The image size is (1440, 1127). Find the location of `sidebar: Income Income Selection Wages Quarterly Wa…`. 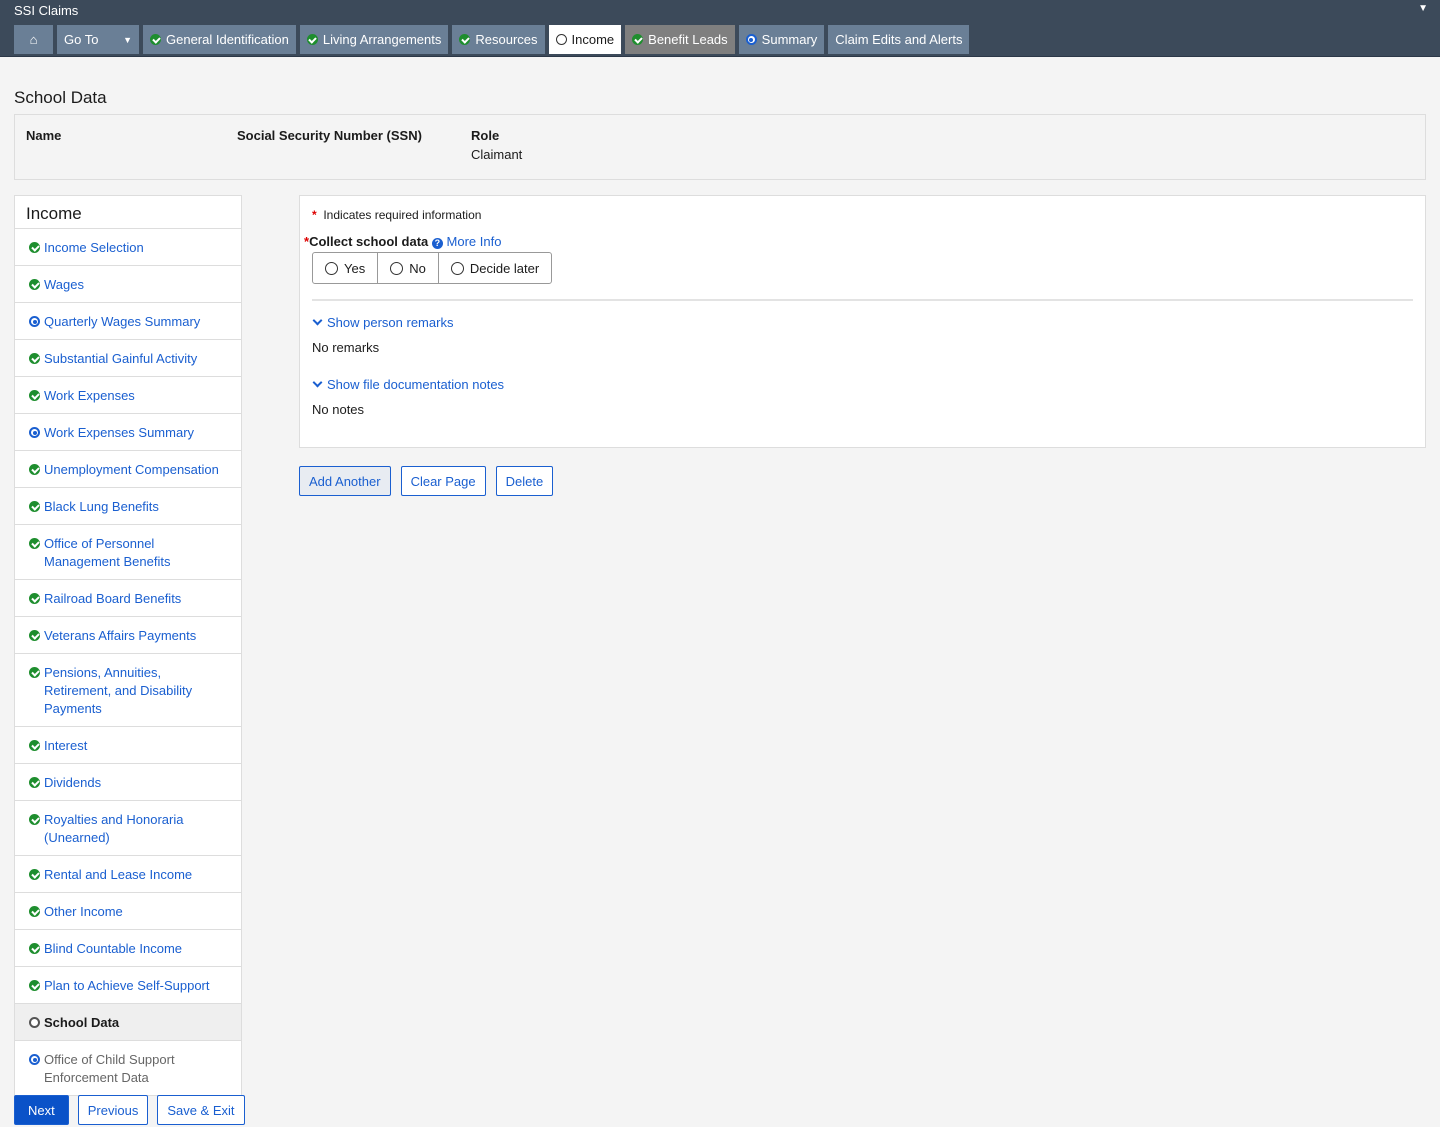

sidebar: Income Income Selection Wages Quarterly Wa… is located at coordinates (128, 645).